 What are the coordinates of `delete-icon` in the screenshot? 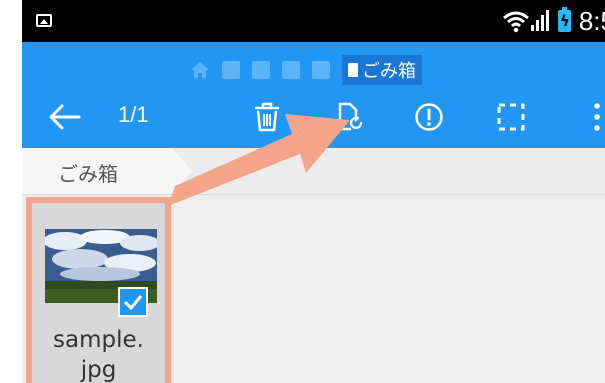 It's located at (267, 117).